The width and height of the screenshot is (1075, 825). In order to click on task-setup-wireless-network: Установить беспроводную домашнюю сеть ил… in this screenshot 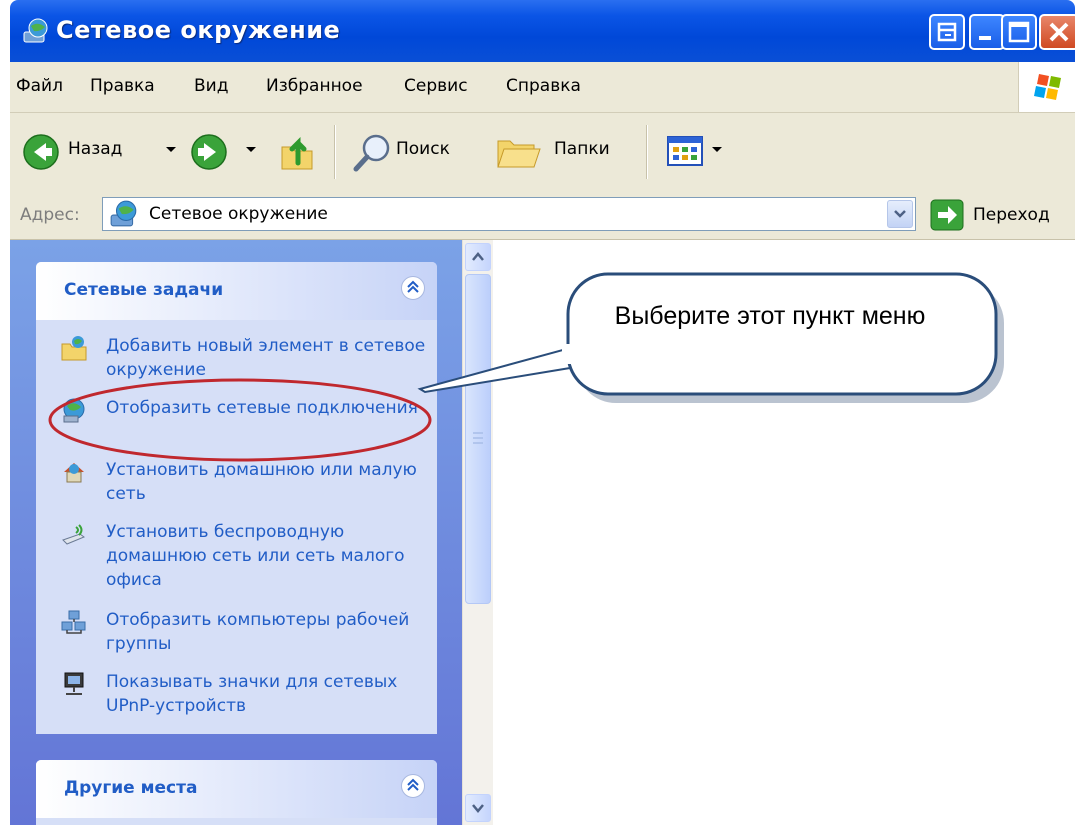, I will do `click(240, 559)`.